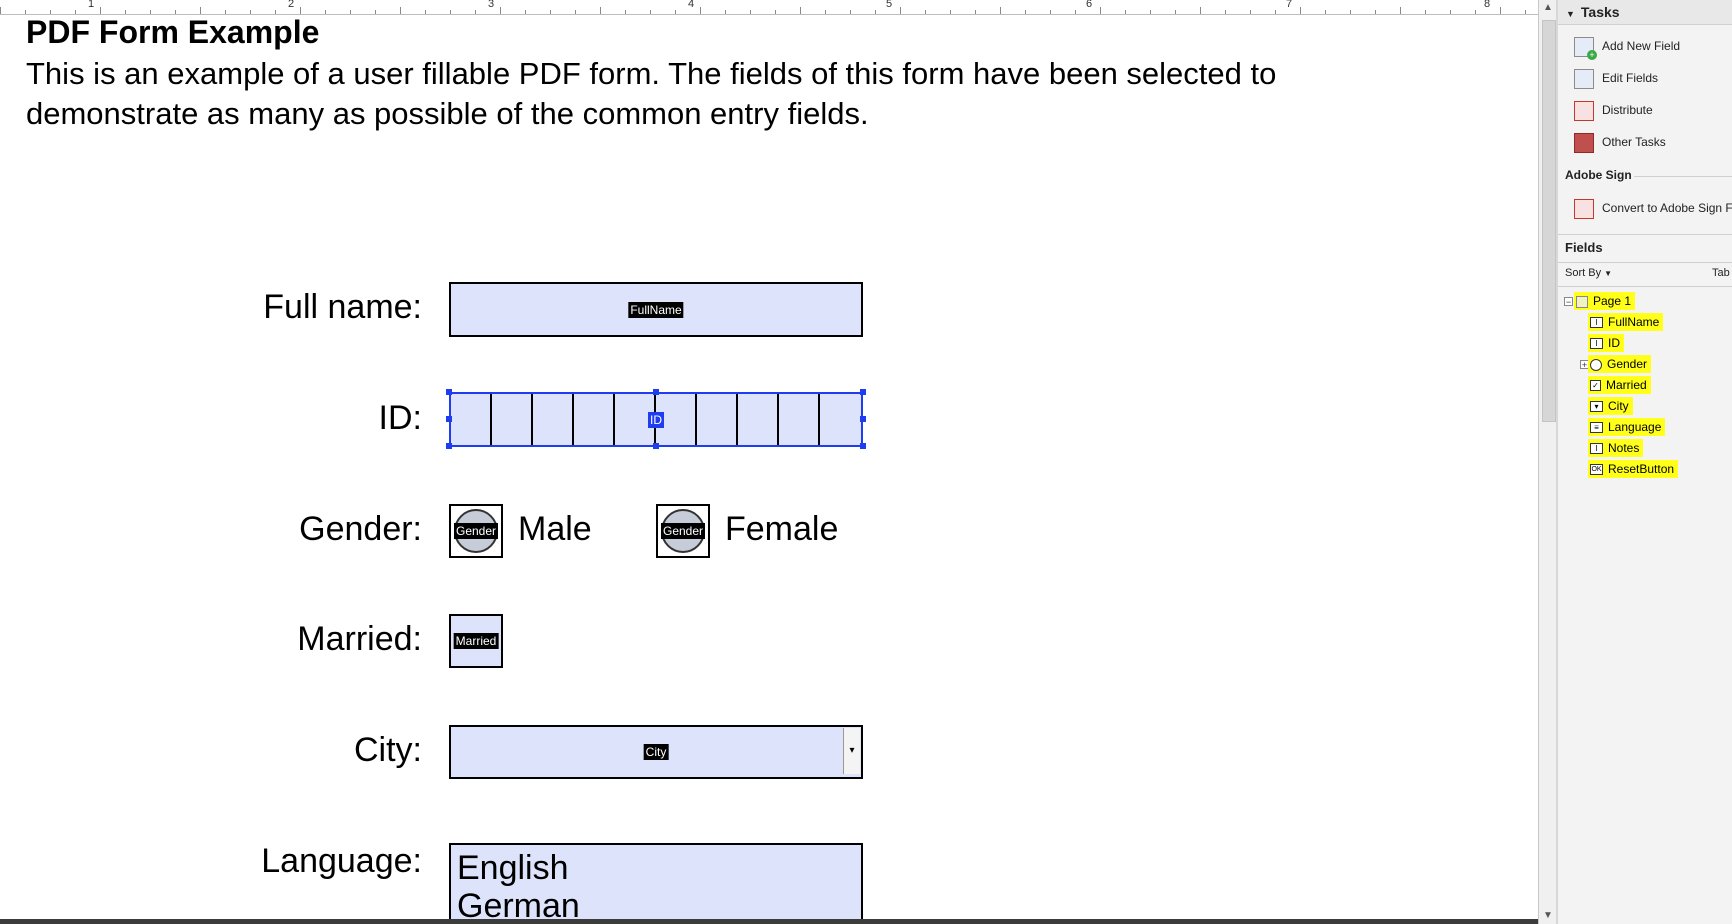 This screenshot has width=1732, height=924. What do you see at coordinates (1585, 48) in the screenshot?
I see `add-field-icon: +` at bounding box center [1585, 48].